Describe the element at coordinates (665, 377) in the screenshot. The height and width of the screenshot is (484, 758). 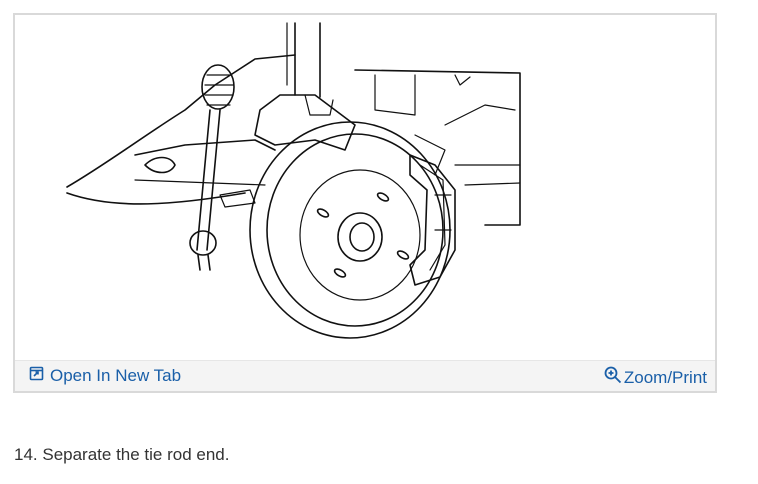
I see `zoom-print-label: Zoom/Print` at that location.